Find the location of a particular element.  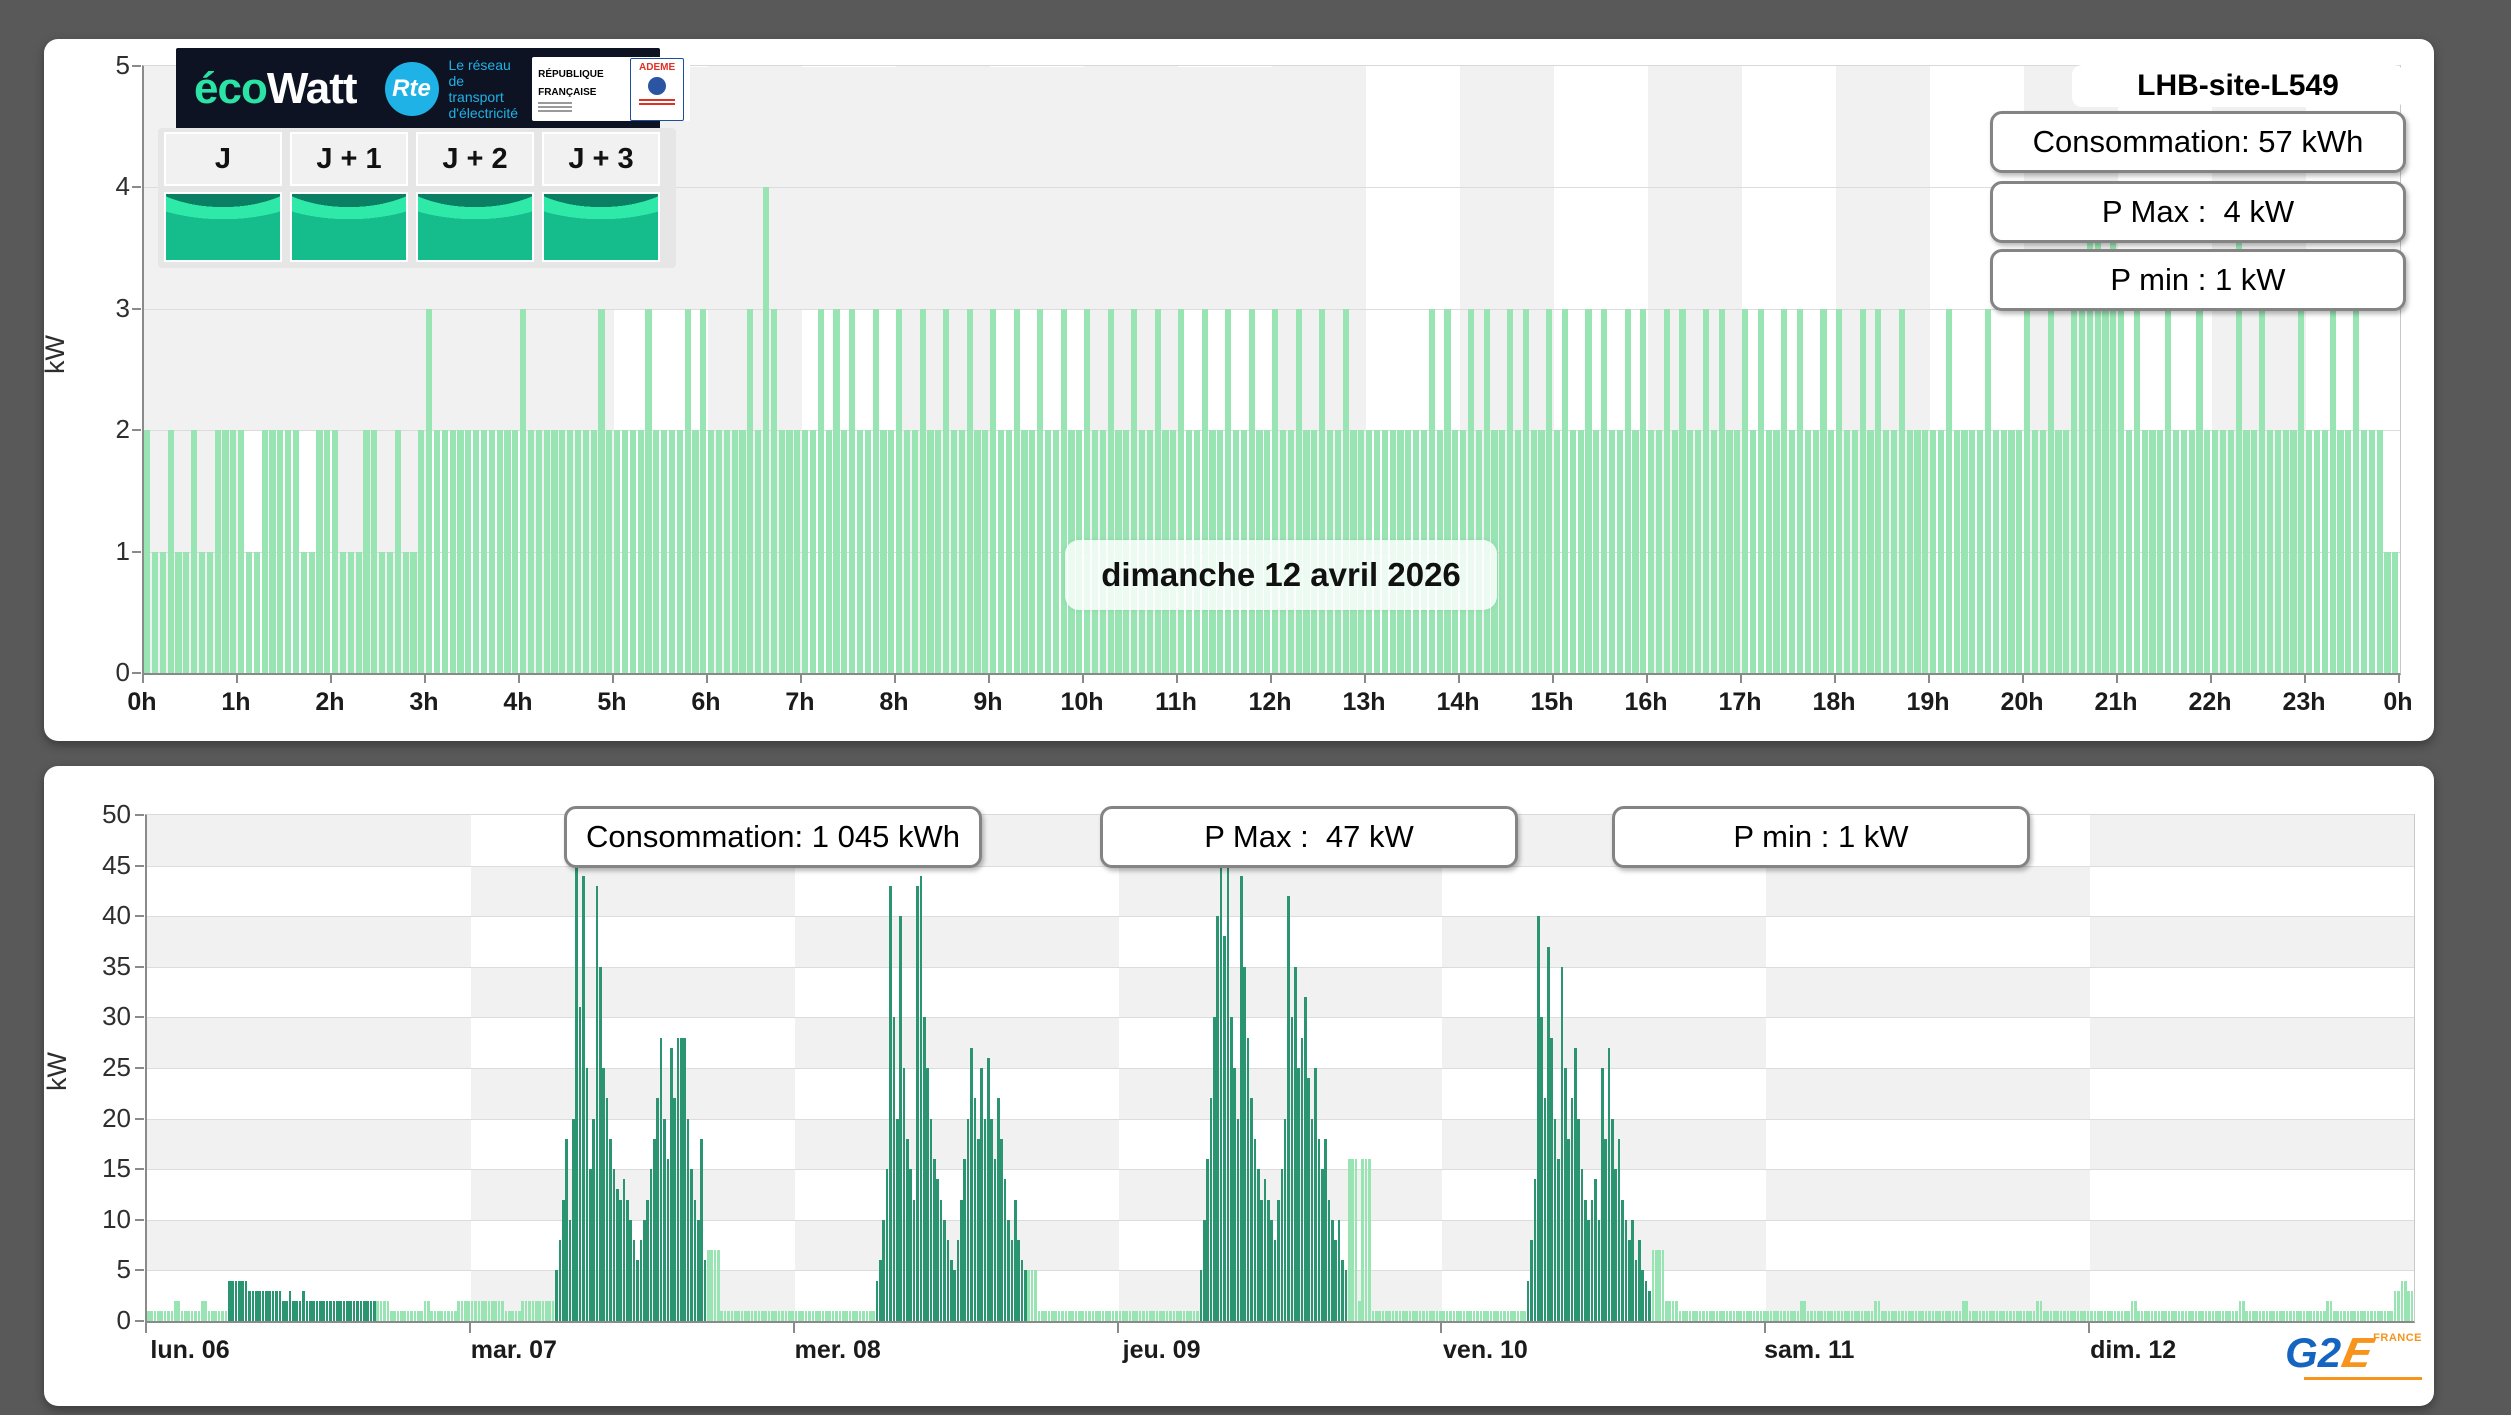

x-tick-label: 4h is located at coordinates (518, 702).